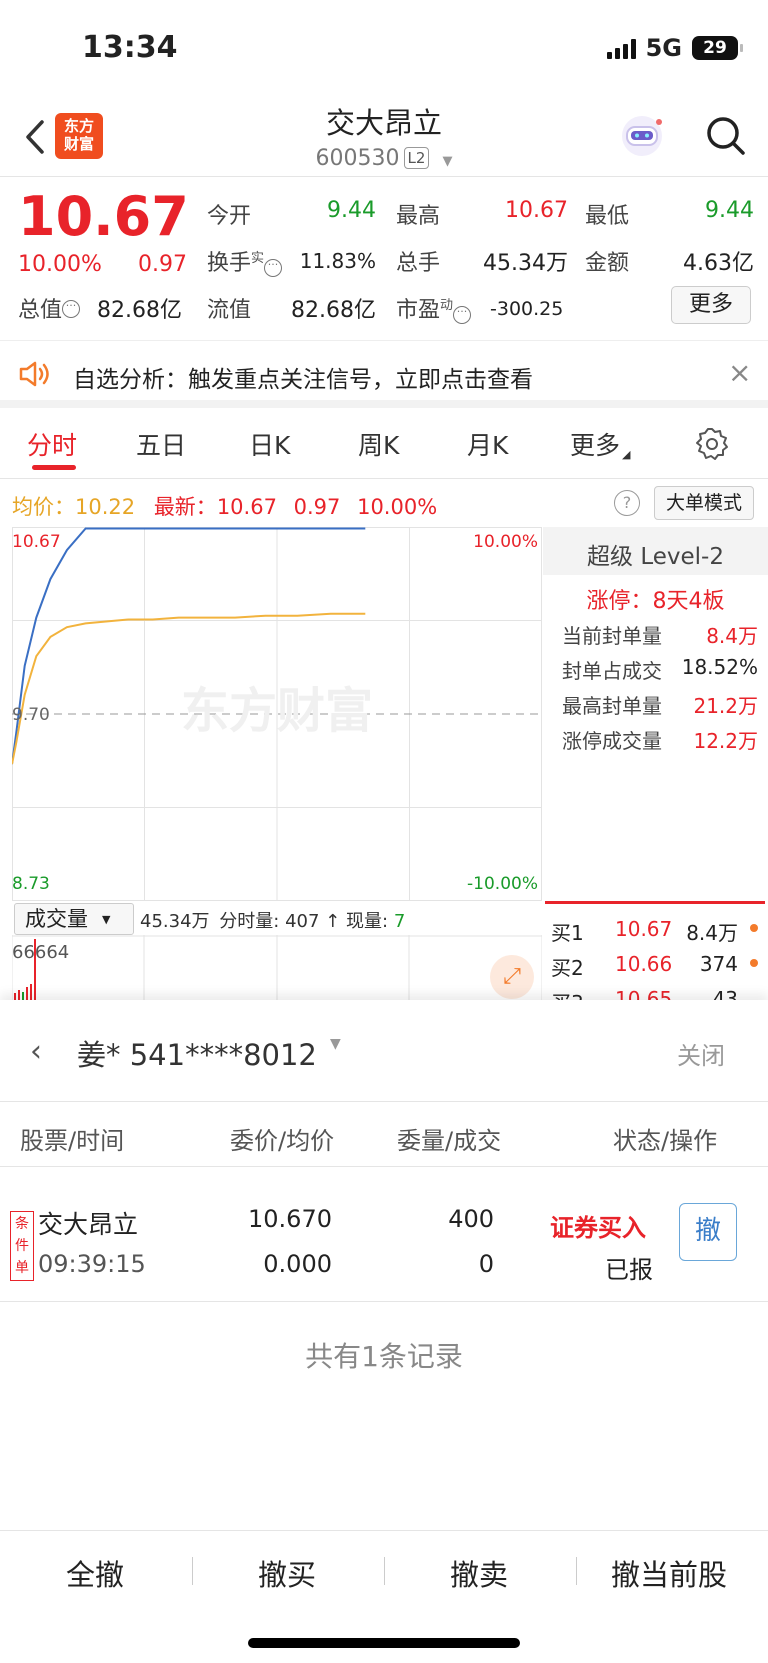 The width and height of the screenshot is (768, 1663). Describe the element at coordinates (88, 1224) in the screenshot. I see `order-stock-name: 交大昂立` at that location.